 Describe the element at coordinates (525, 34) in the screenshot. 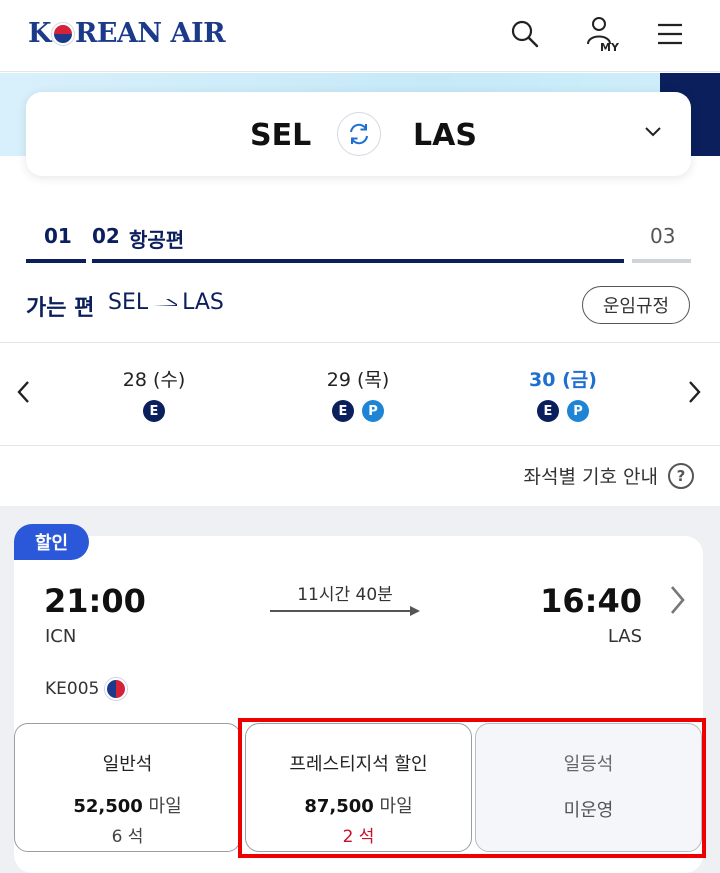

I see `search-icon` at that location.